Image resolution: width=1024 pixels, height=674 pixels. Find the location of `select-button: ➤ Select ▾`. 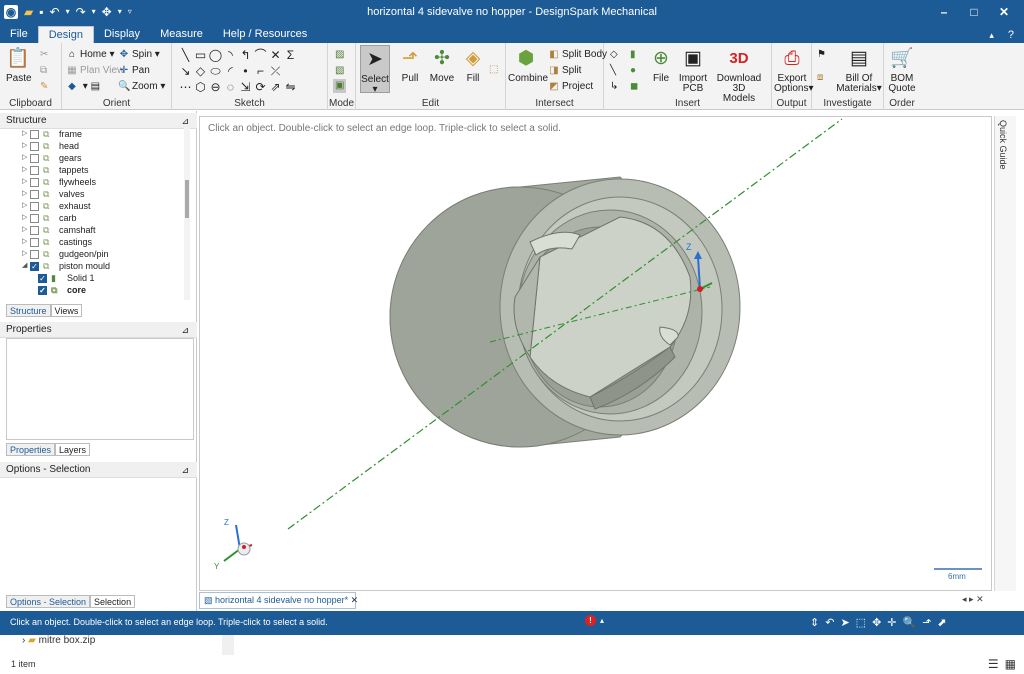

select-button: ➤ Select ▾ is located at coordinates (375, 70).